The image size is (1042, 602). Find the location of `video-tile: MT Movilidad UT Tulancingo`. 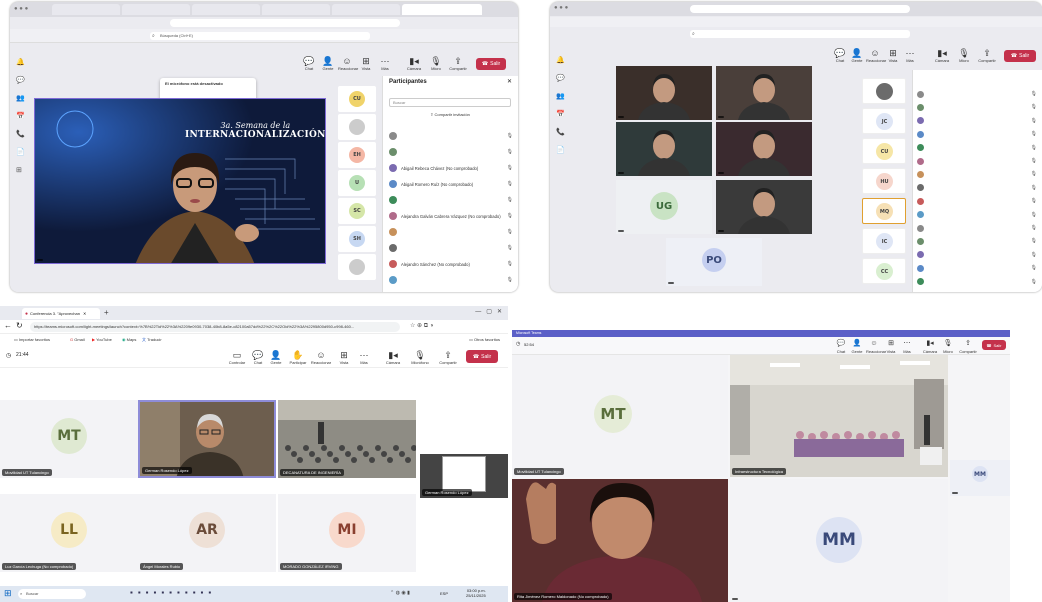

video-tile: MT Movilidad UT Tulancingo is located at coordinates (69, 439).